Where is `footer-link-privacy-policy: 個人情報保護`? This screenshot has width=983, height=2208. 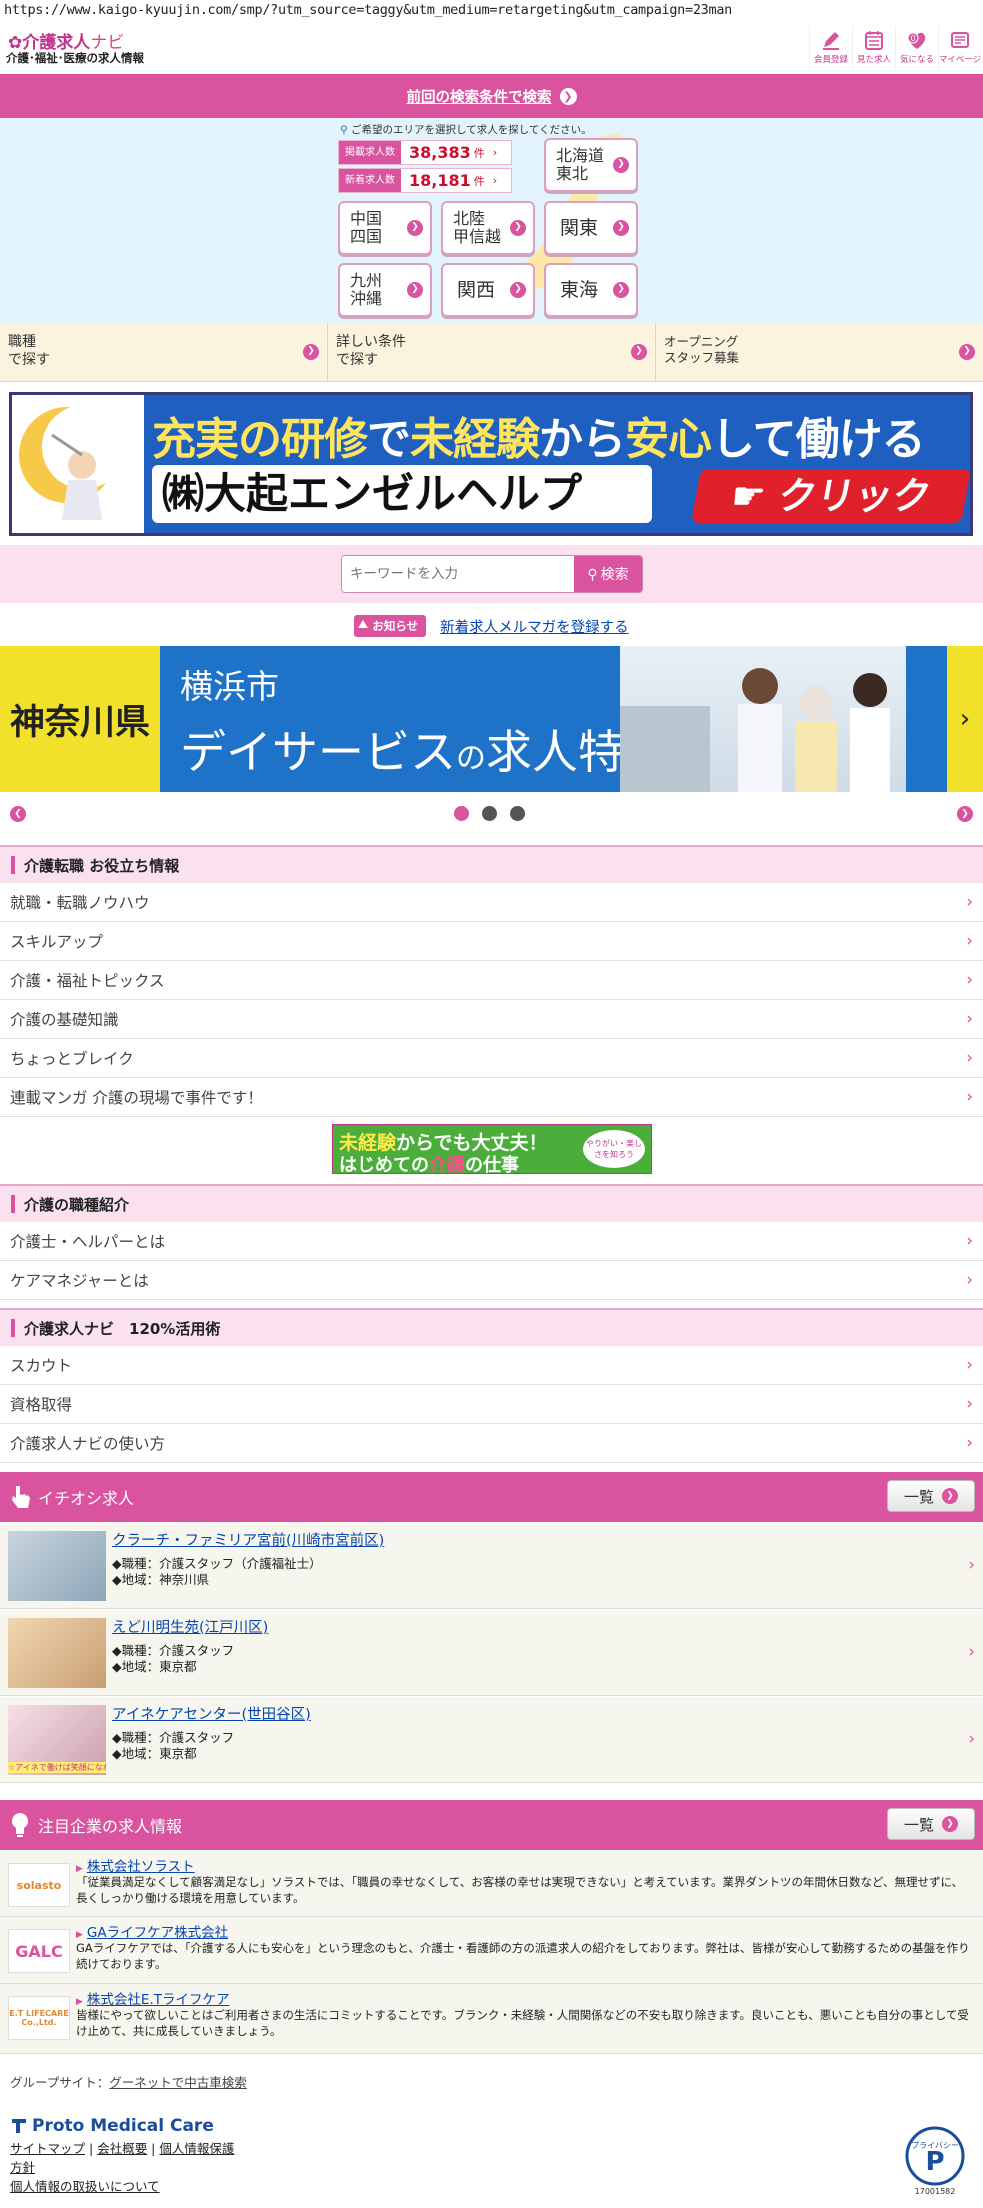
footer-link-privacy-policy: 個人情報保護 is located at coordinates (196, 2148).